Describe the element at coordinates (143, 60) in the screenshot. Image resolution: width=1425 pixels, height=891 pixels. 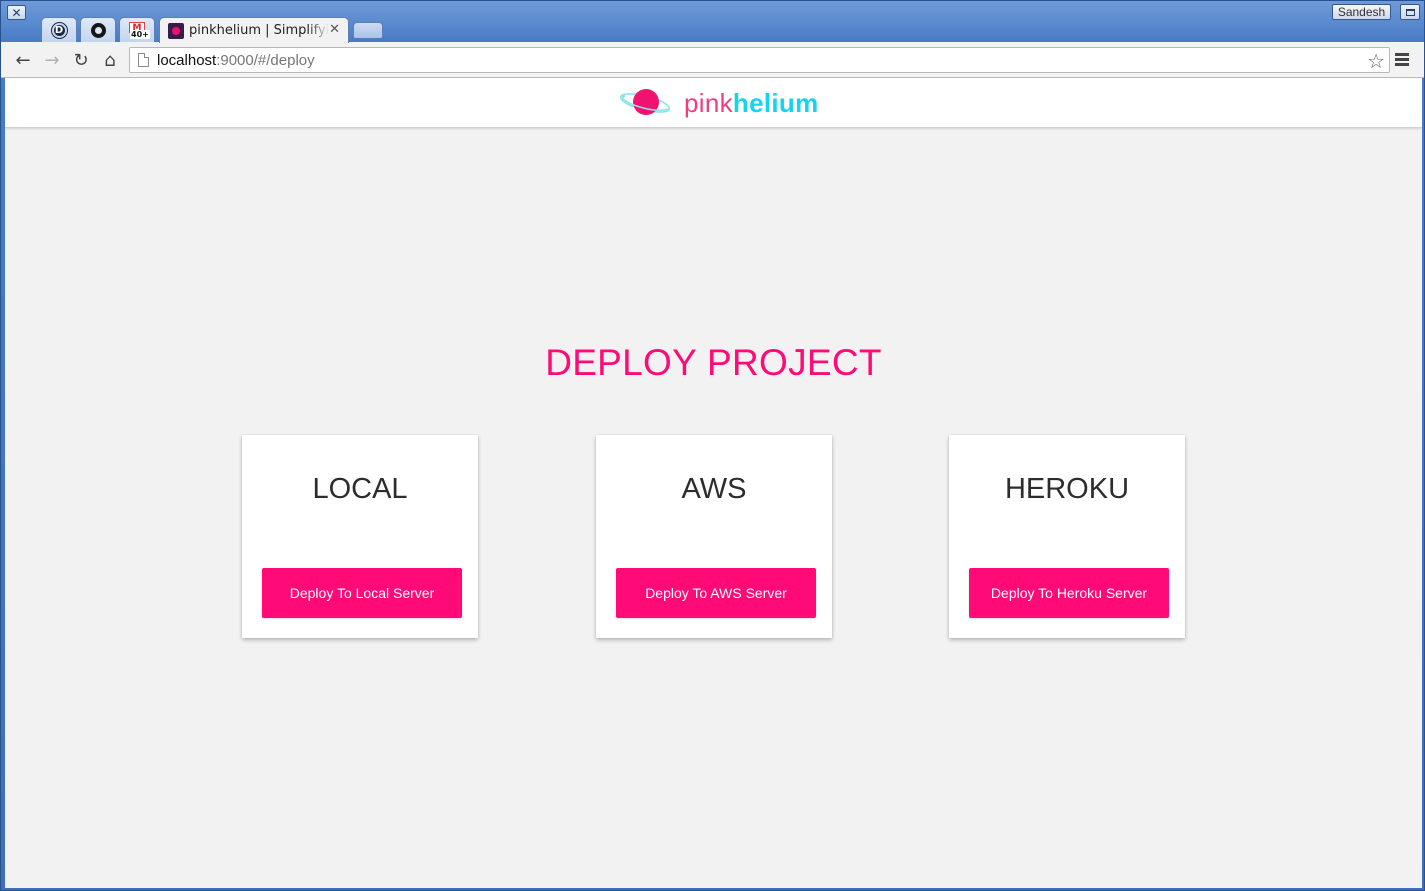
I see `page-icon` at that location.